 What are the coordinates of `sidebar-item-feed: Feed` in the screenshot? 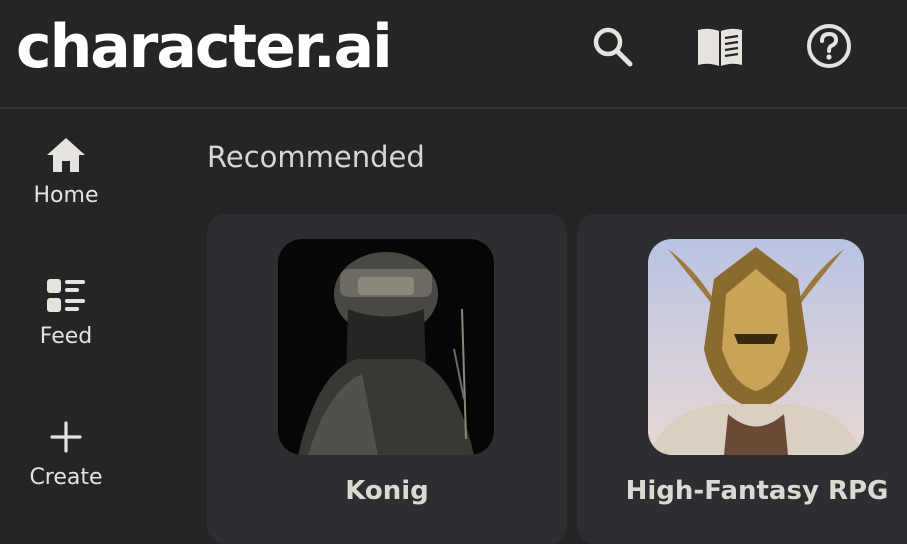 It's located at (66, 322).